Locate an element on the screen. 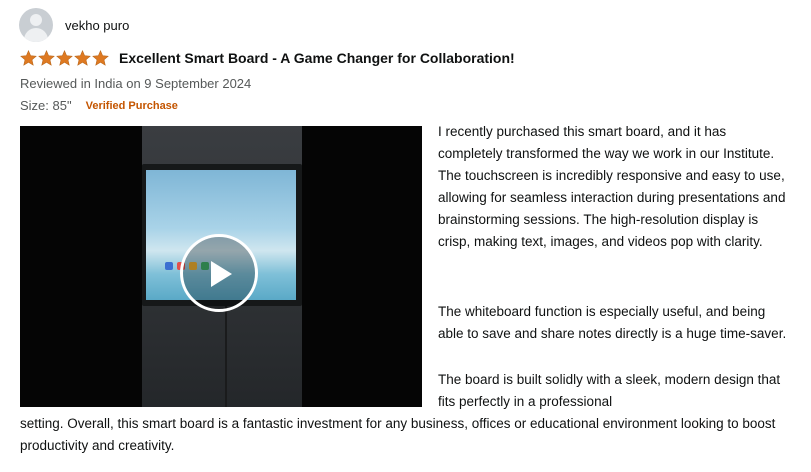 The image size is (811, 472). play-button is located at coordinates (219, 273).